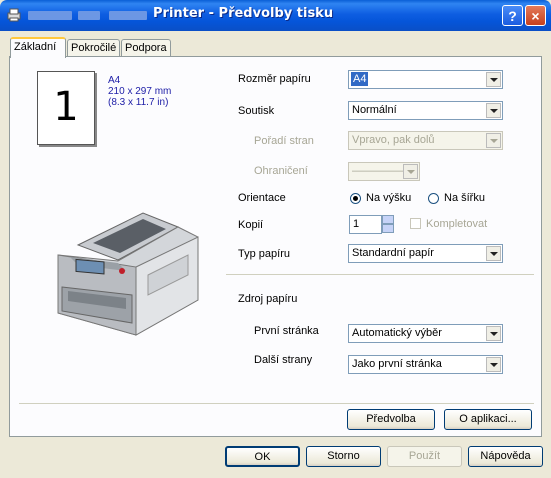 The width and height of the screenshot is (551, 478). Describe the element at coordinates (114, 80) in the screenshot. I see `paper-size-name: A4` at that location.